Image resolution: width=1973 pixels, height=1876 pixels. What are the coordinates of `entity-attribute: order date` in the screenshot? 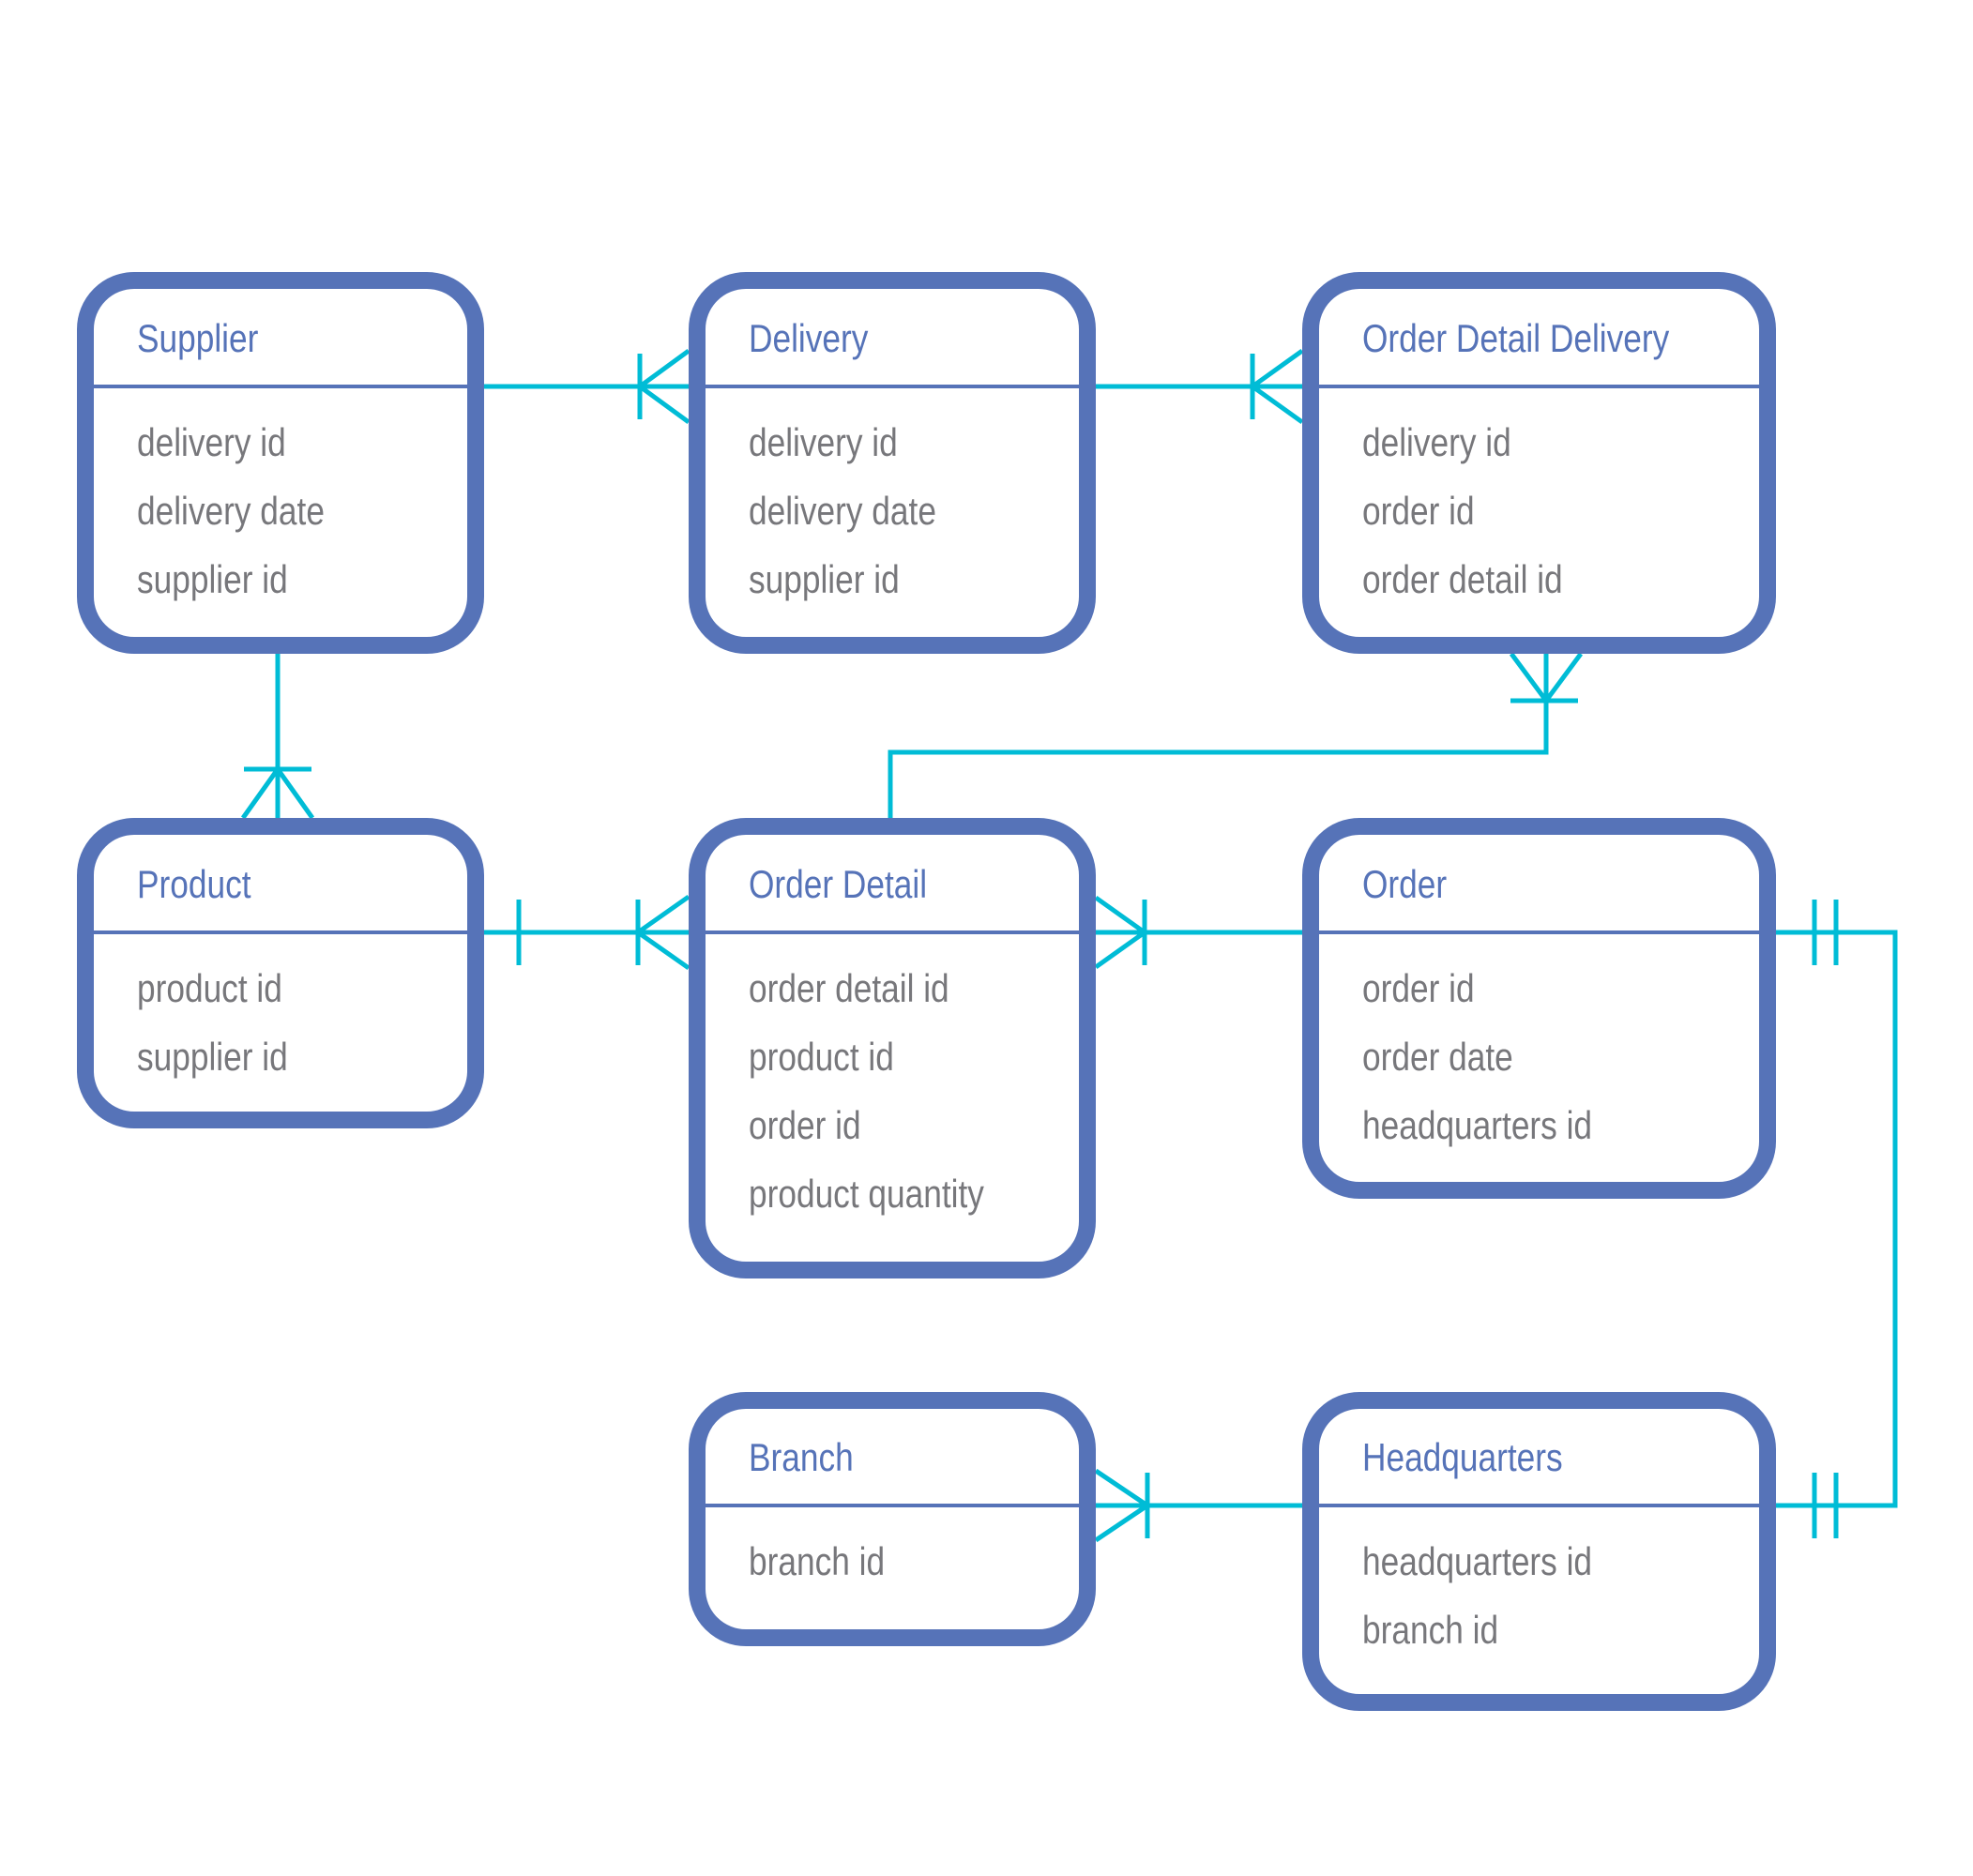 It's located at (1437, 1058).